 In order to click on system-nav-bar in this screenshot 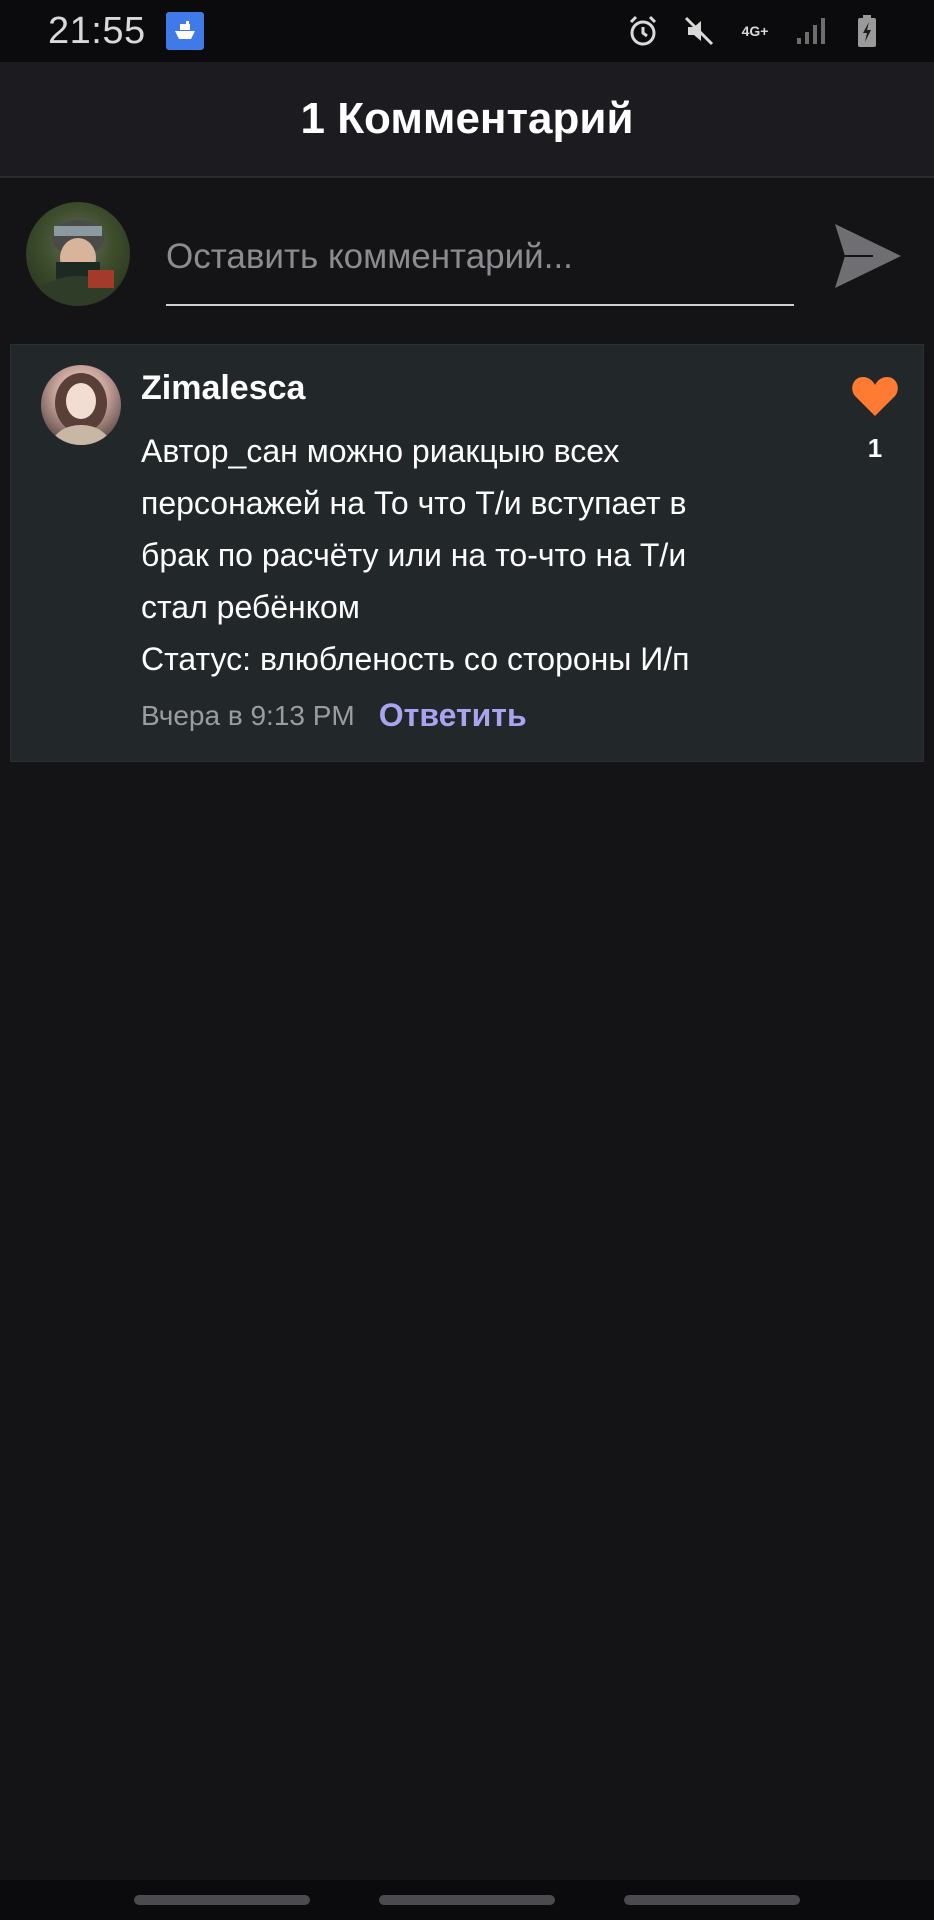, I will do `click(467, 1900)`.